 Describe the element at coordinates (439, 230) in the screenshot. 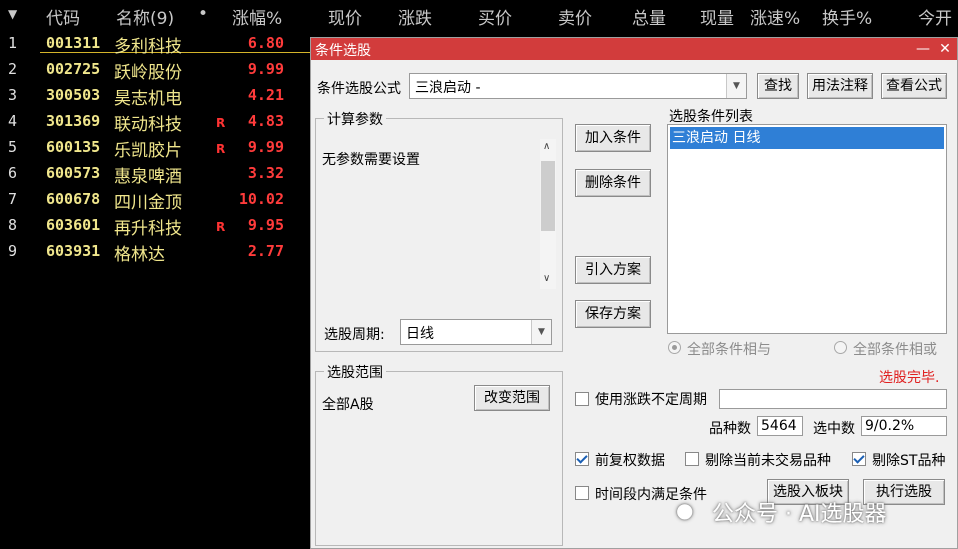

I see `params-group: 计算参数 无参数需要设置 ∧ ∨ 选股周期: 日线 ▼` at that location.